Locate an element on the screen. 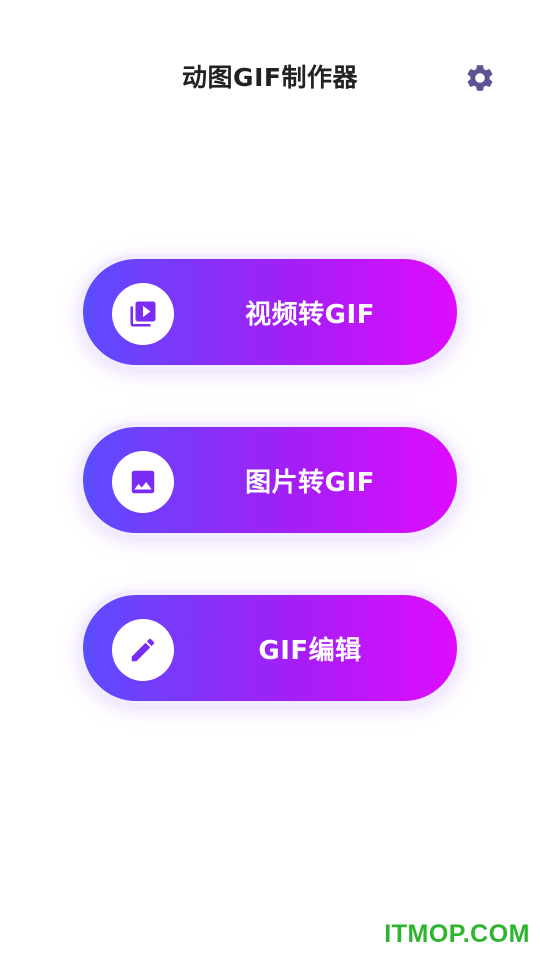 Image resolution: width=540 pixels, height=960 pixels. pencil-icon is located at coordinates (143, 650).